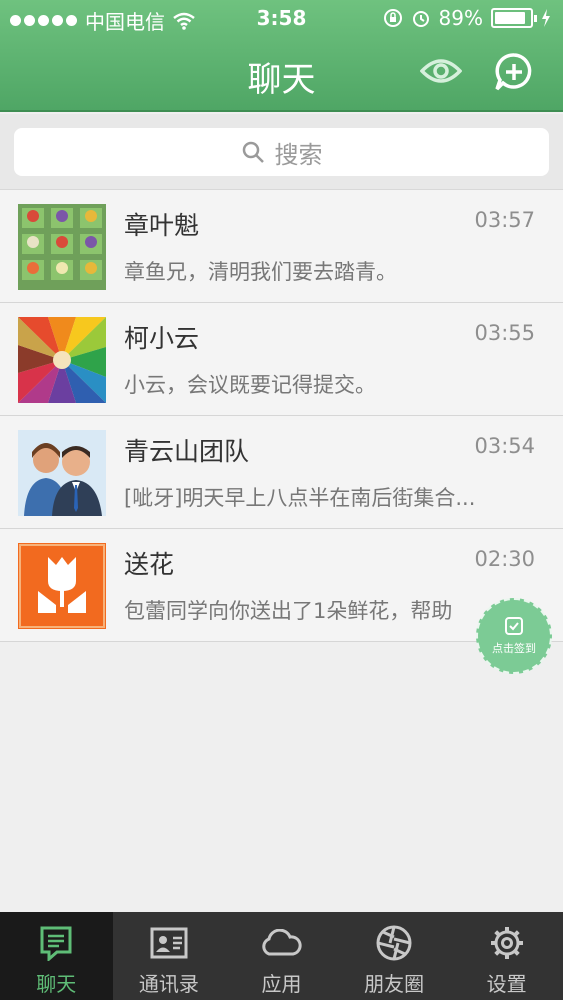  Describe the element at coordinates (510, 18) in the screenshot. I see `battery-fill` at that location.